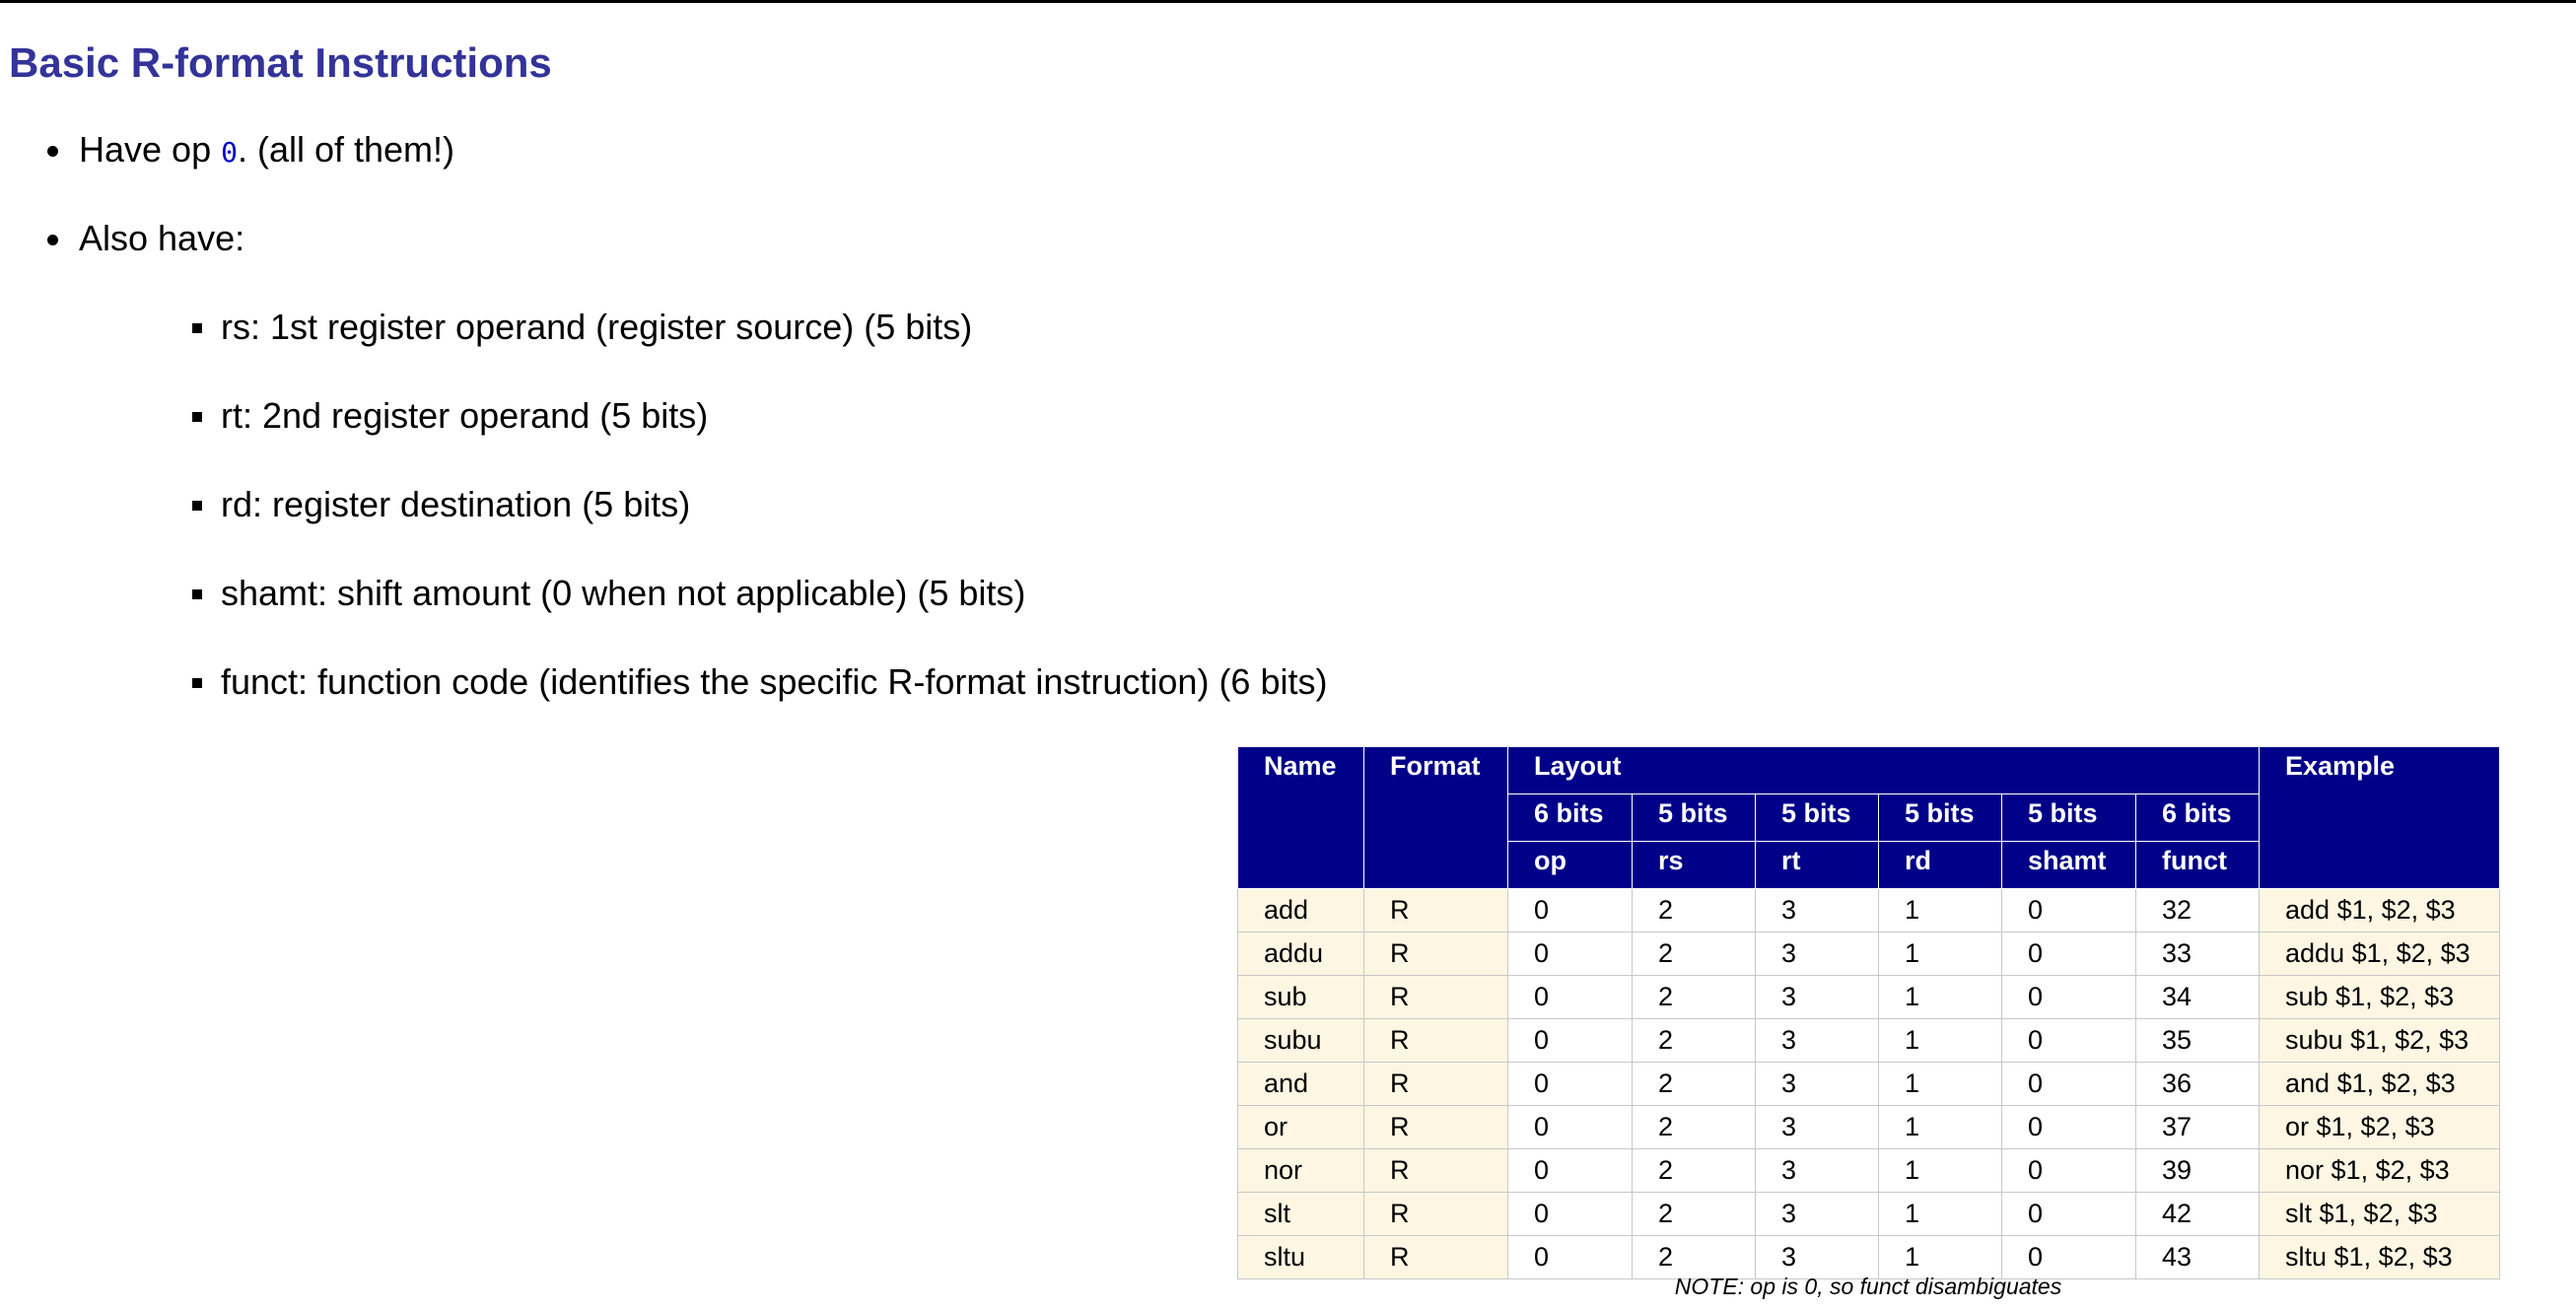 This screenshot has height=1310, width=2576. Describe the element at coordinates (2380, 910) in the screenshot. I see `cell-example: add $1, $2, $3` at that location.